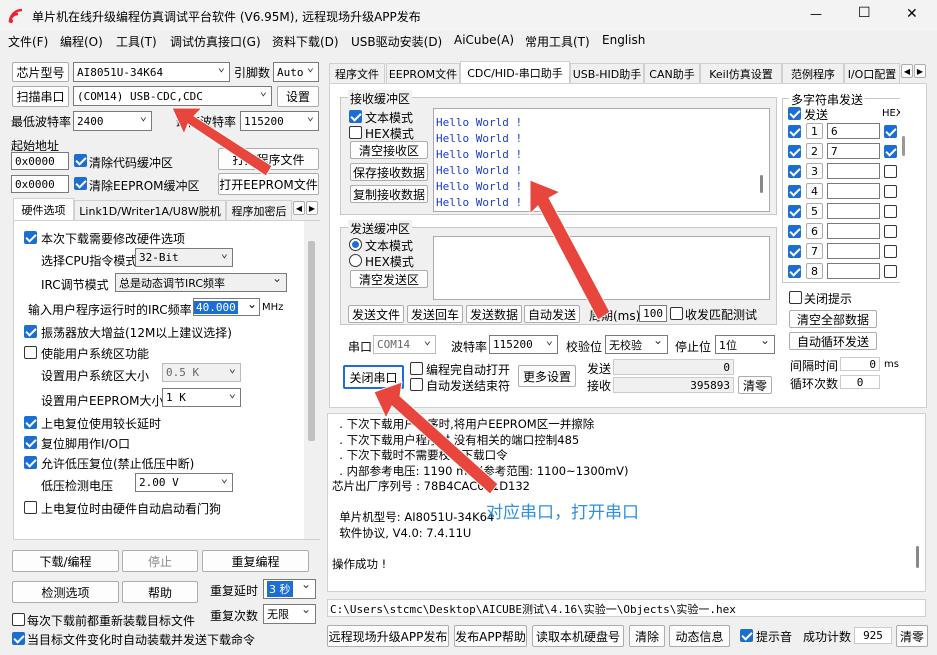 This screenshot has width=937, height=655. I want to click on log-scrollbar, so click(918, 502).